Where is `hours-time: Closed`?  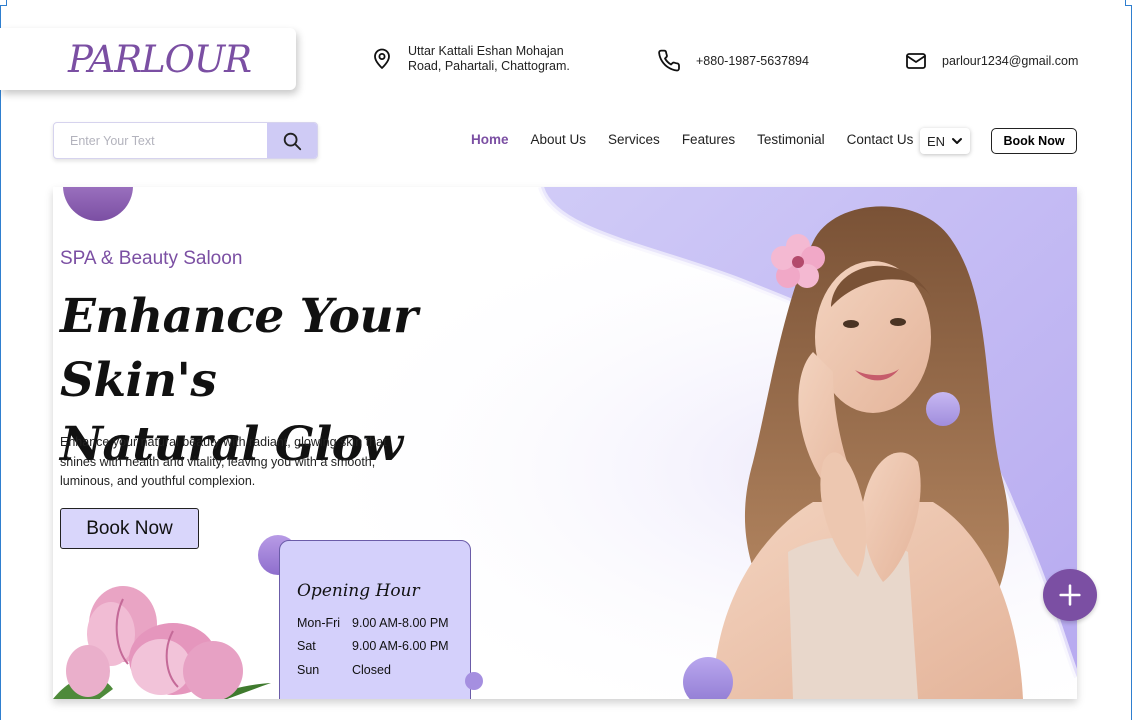 hours-time: Closed is located at coordinates (371, 669).